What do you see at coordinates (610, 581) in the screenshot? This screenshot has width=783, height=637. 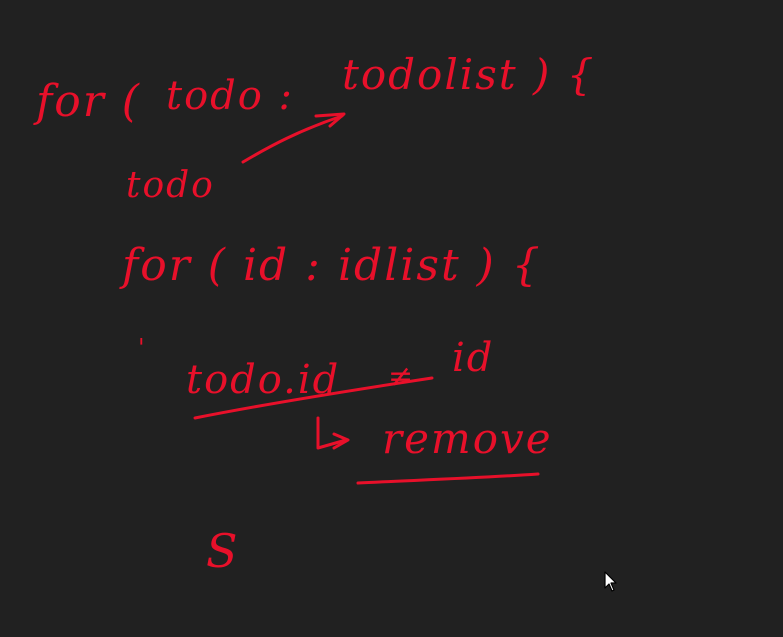 I see `arrow-pointer-icon` at bounding box center [610, 581].